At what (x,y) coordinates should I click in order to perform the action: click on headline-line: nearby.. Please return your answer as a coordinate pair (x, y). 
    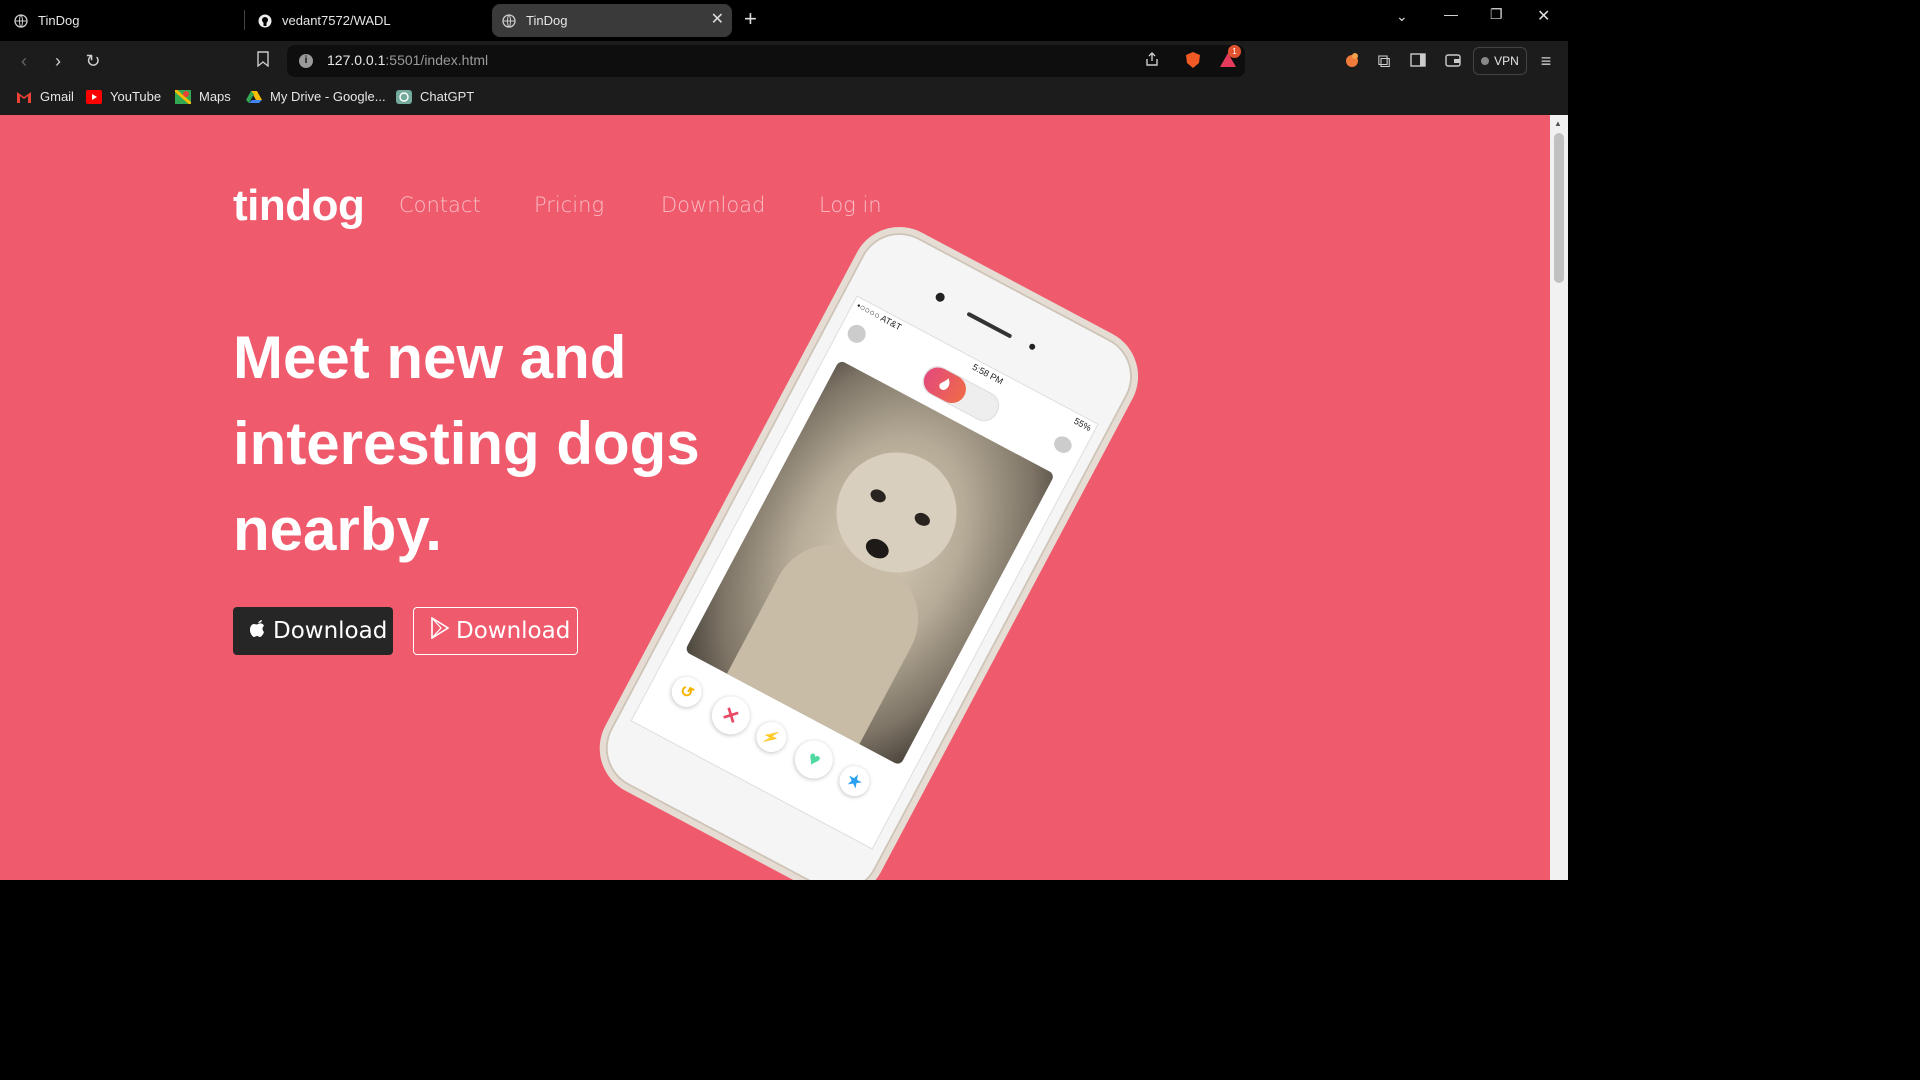
    Looking at the image, I should click on (337, 529).